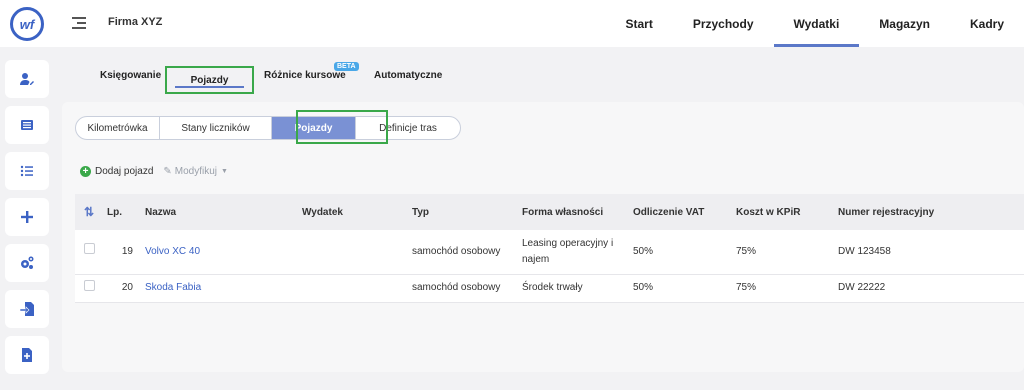  I want to click on settings-gears-icon, so click(27, 263).